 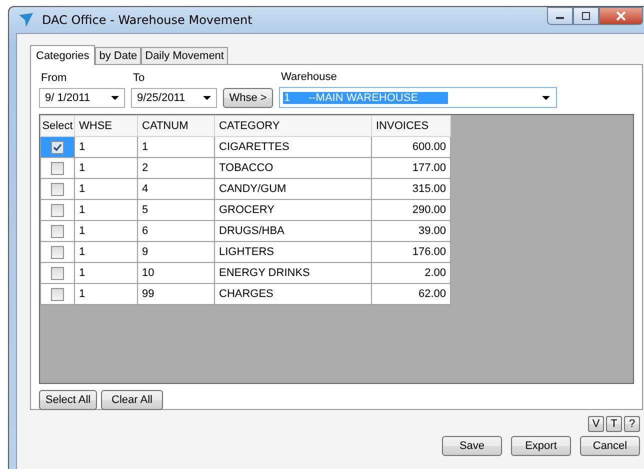 What do you see at coordinates (54, 79) in the screenshot?
I see `from-label: From` at bounding box center [54, 79].